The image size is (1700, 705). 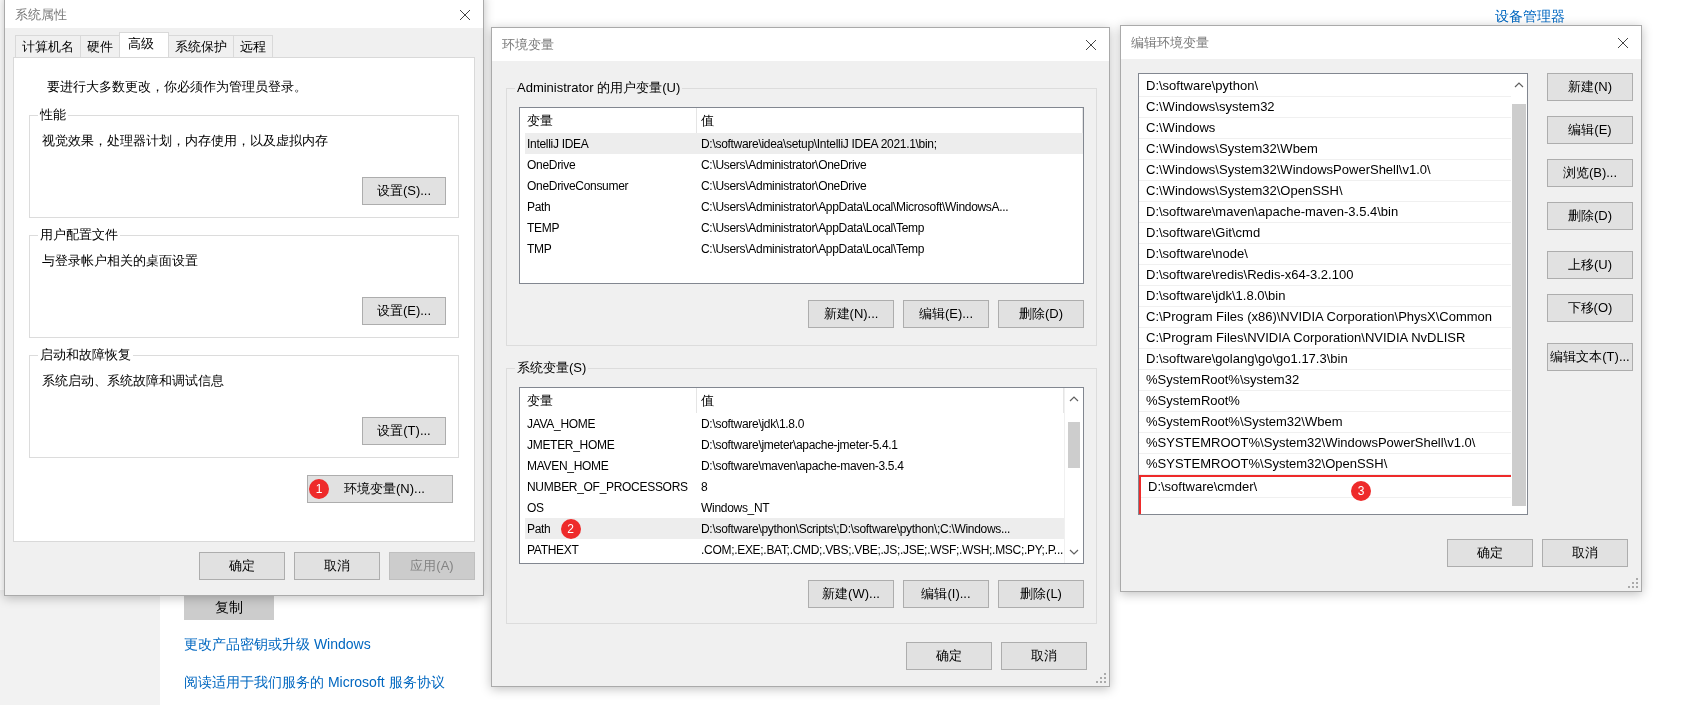 I want to click on copy-button: 复制, so click(x=229, y=608).